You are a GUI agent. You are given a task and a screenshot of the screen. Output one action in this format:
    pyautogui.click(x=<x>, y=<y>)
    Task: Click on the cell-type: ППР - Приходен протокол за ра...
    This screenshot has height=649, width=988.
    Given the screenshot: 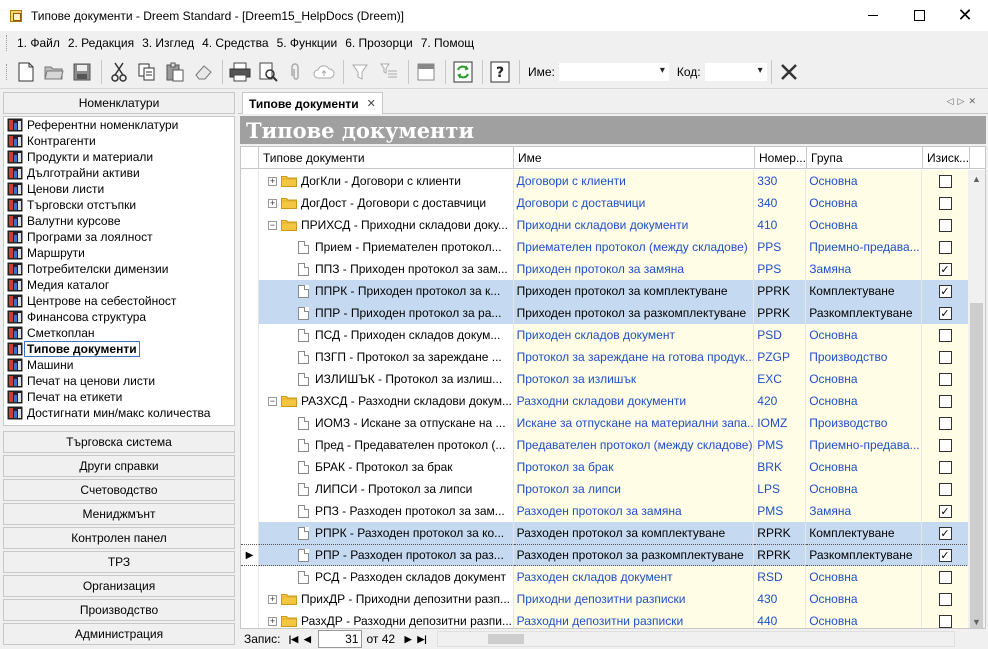 What is the action you would take?
    pyautogui.click(x=386, y=313)
    